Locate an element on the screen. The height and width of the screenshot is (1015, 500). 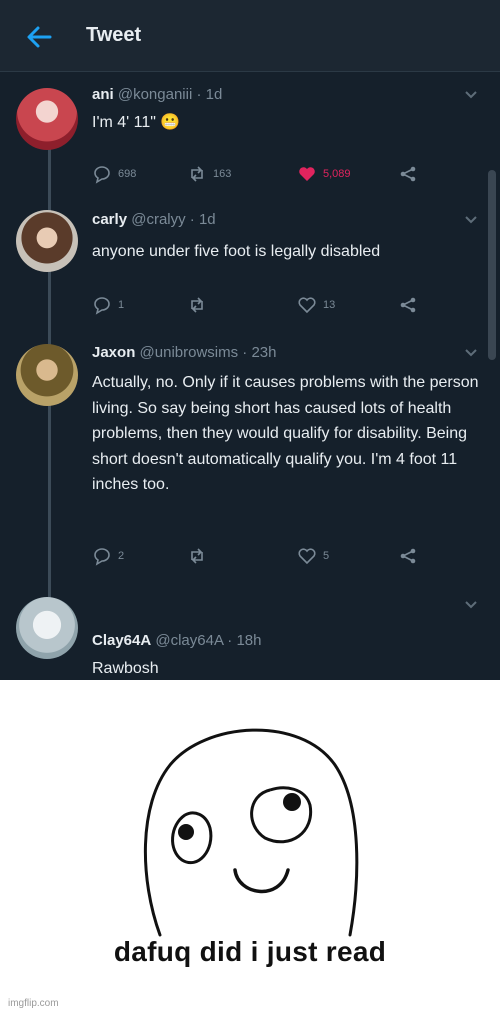
tweet-text: Rawbosh is located at coordinates (125, 668).